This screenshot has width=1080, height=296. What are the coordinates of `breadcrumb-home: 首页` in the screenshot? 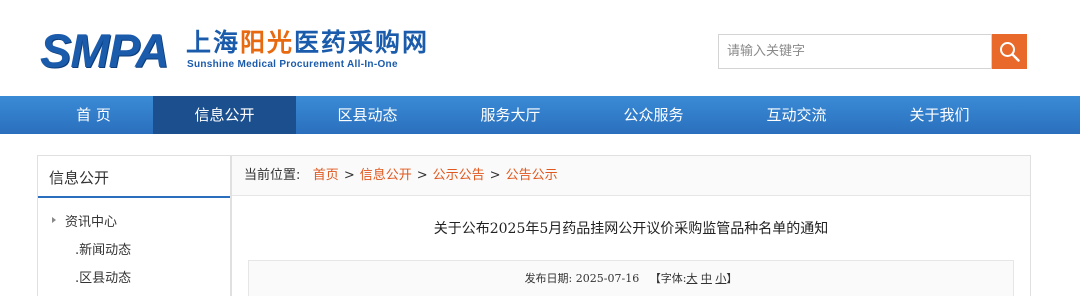 It's located at (326, 175).